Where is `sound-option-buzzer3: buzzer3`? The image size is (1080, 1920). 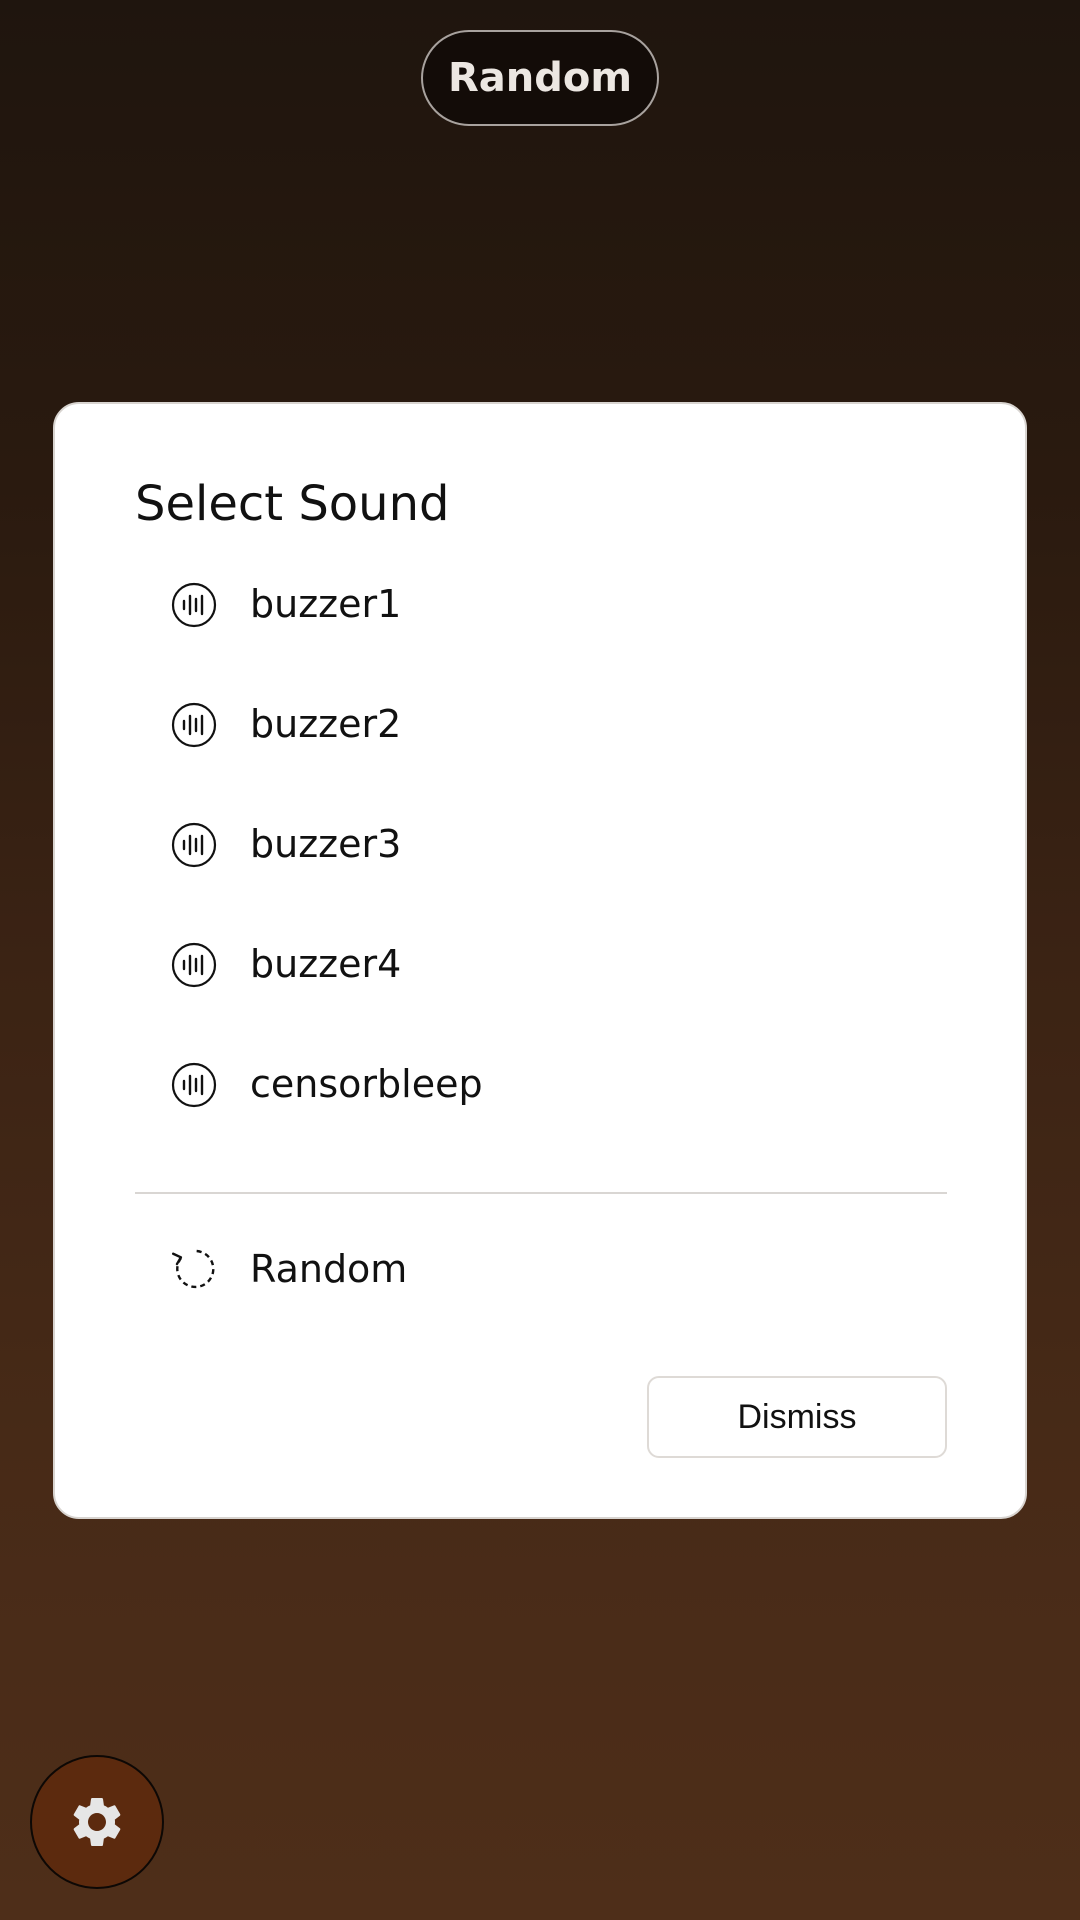 sound-option-buzzer3: buzzer3 is located at coordinates (540, 844).